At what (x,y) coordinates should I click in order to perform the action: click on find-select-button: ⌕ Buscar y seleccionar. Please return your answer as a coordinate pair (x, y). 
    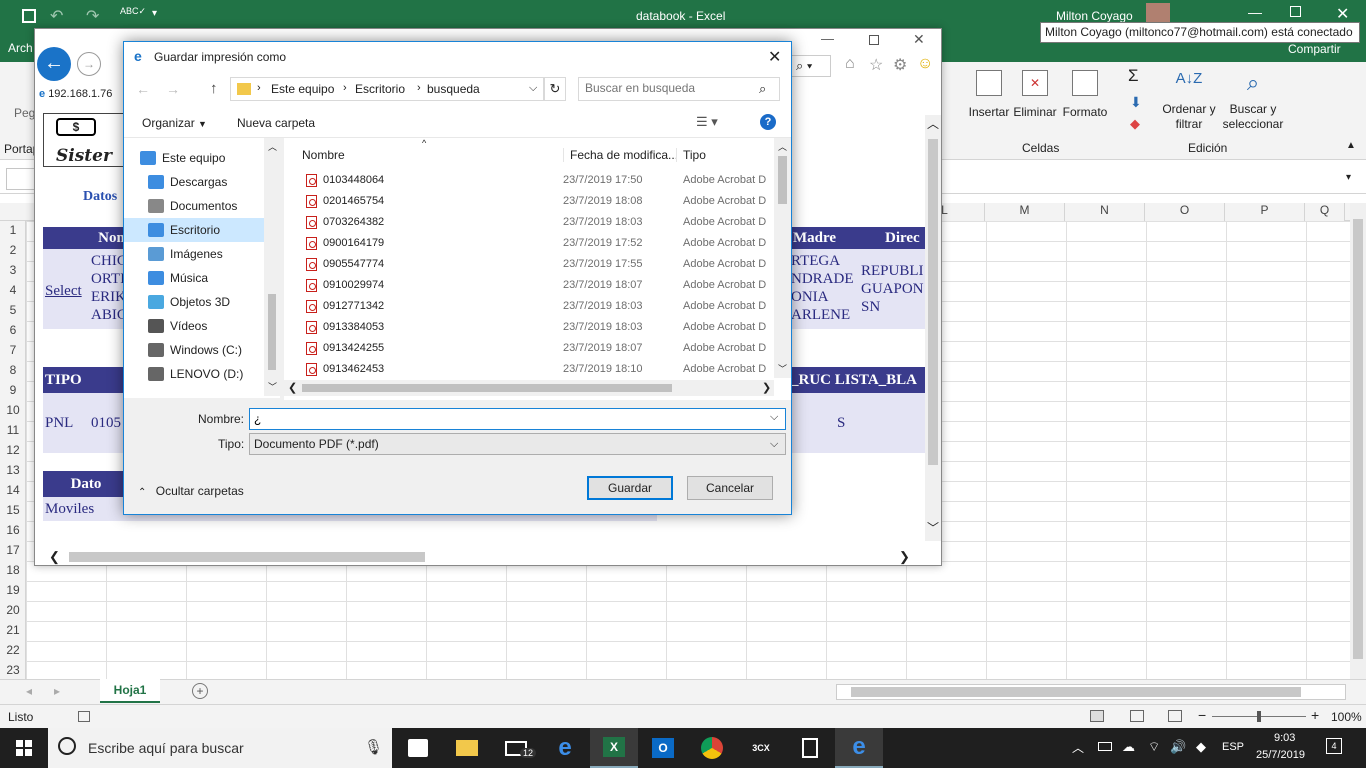
    Looking at the image, I should click on (1253, 101).